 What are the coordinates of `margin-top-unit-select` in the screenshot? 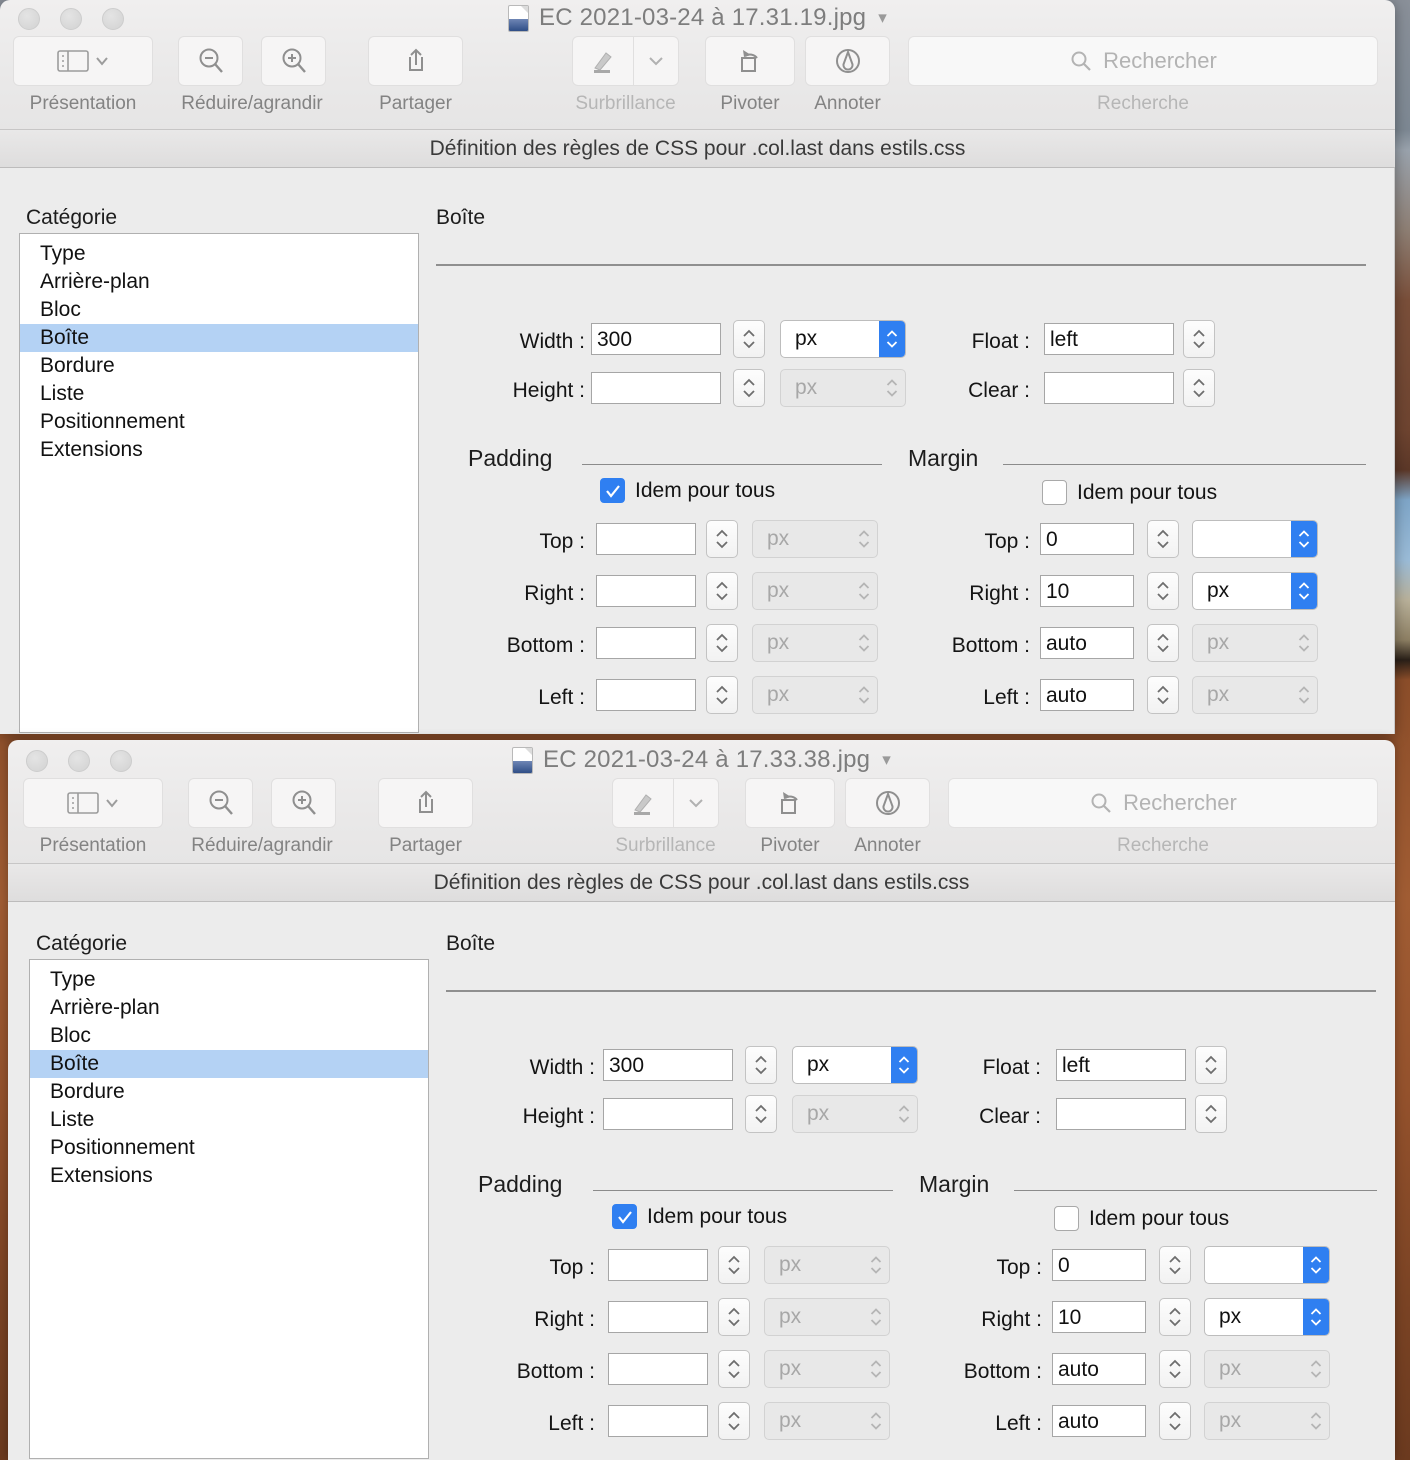 It's located at (1255, 539).